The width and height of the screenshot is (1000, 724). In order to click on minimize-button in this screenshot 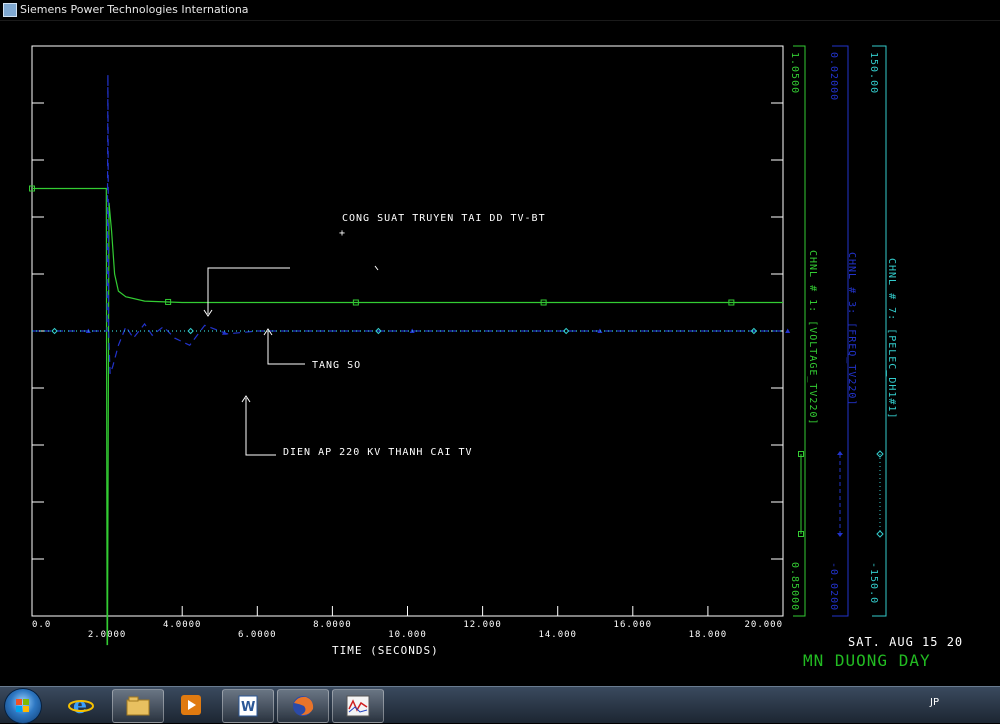, I will do `click(866, 9)`.